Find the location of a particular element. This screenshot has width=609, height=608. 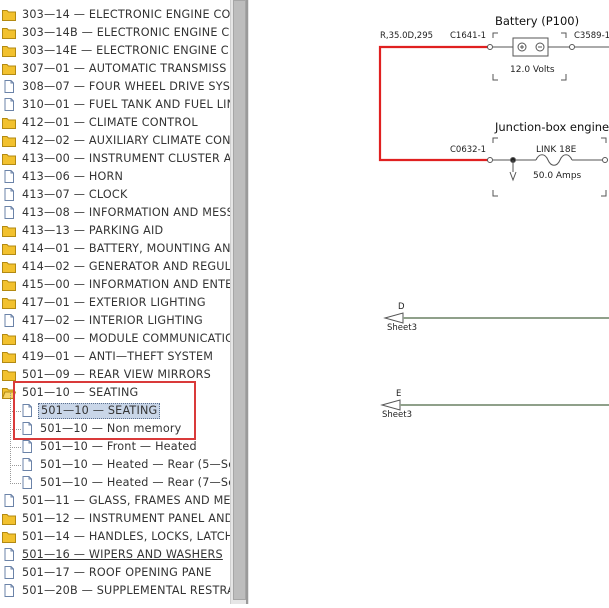

ref-d-arrow is located at coordinates (394, 318).